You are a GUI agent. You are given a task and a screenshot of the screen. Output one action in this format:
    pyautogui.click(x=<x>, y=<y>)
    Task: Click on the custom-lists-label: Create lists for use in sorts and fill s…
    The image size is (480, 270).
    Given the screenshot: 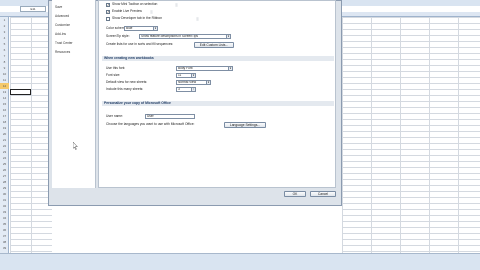 What is the action you would take?
    pyautogui.click(x=140, y=44)
    